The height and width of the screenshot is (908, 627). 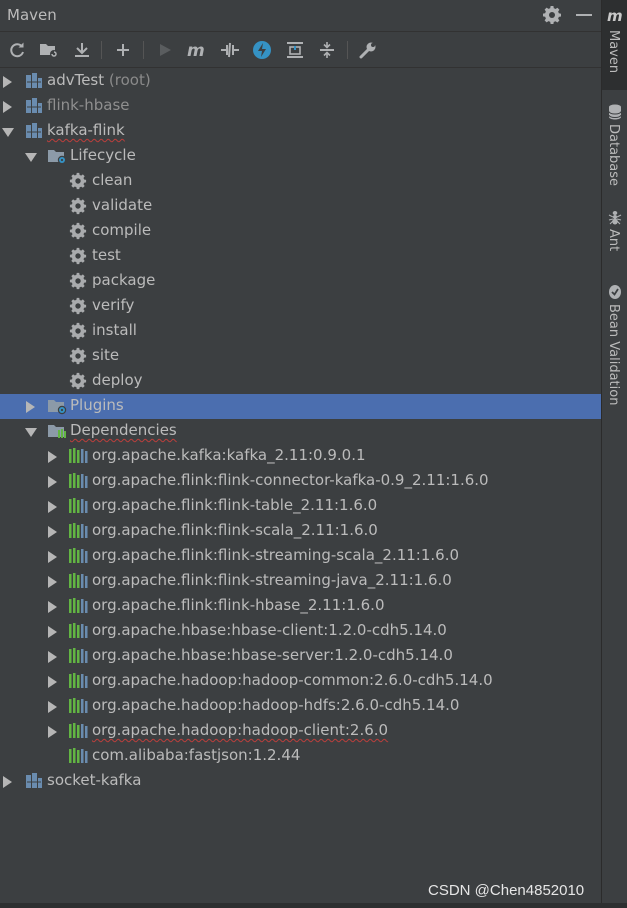 What do you see at coordinates (614, 45) in the screenshot?
I see `tab-maven: m Maven` at bounding box center [614, 45].